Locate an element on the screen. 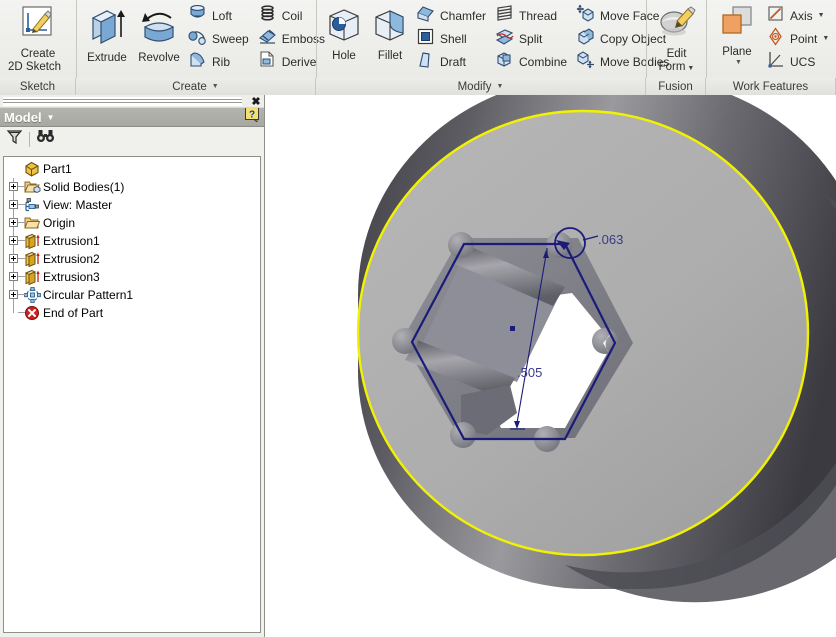 The height and width of the screenshot is (637, 836). edit-form-button: Edit Form ▼ is located at coordinates (677, 40).